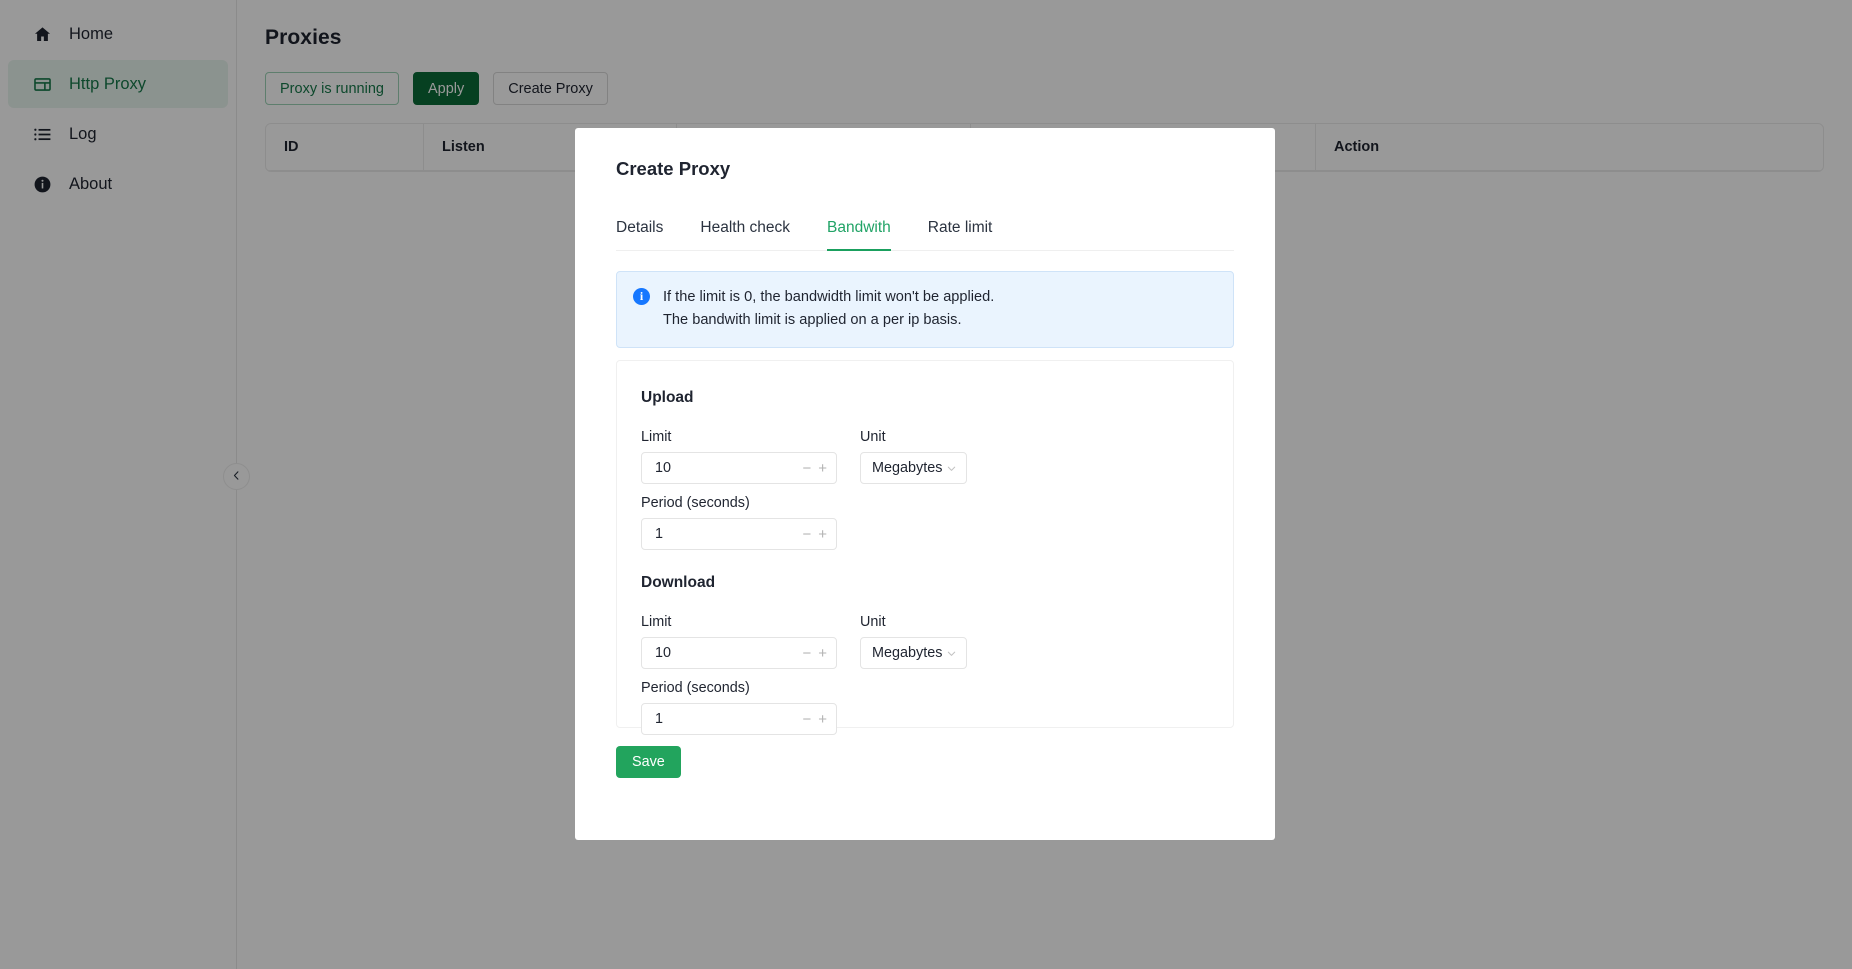  Describe the element at coordinates (814, 468) in the screenshot. I see `upload-limit-stepper: − +` at that location.